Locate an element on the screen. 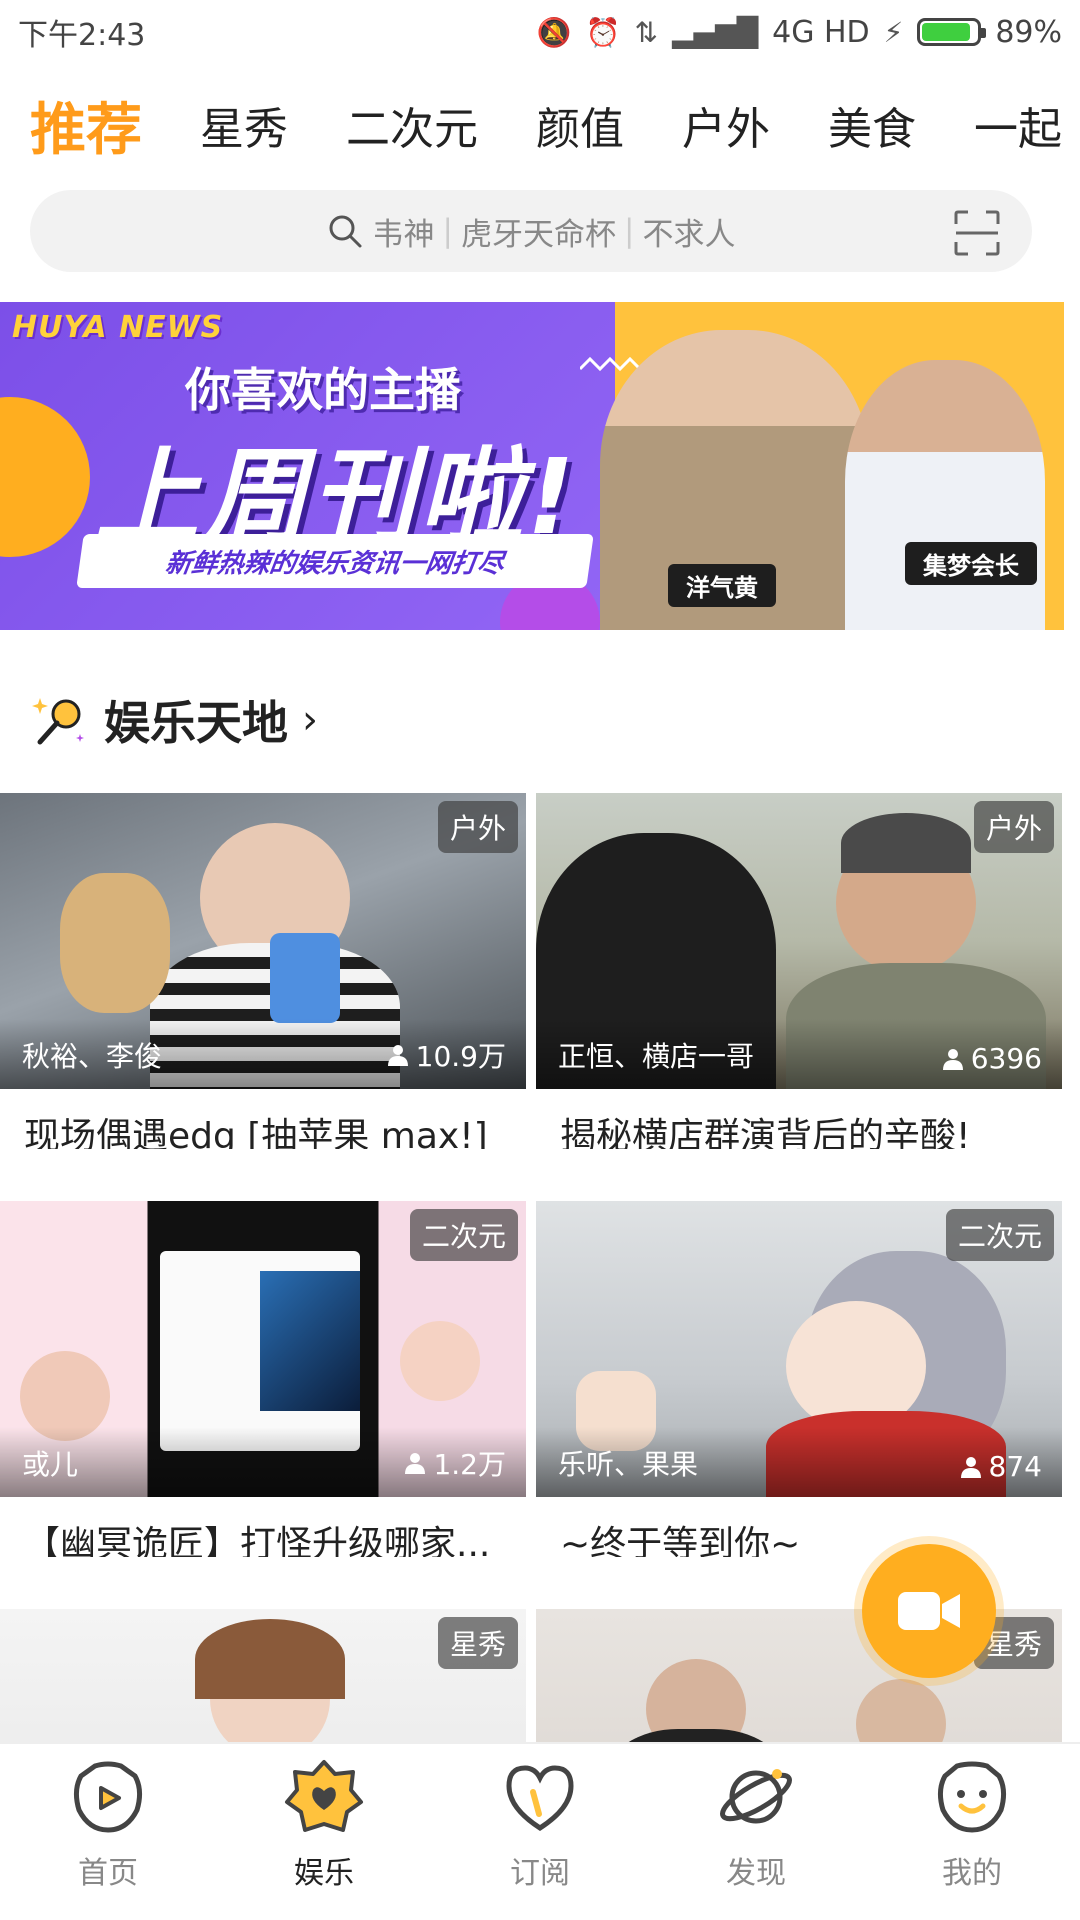  tab-recommend: 推荐 is located at coordinates (86, 125).